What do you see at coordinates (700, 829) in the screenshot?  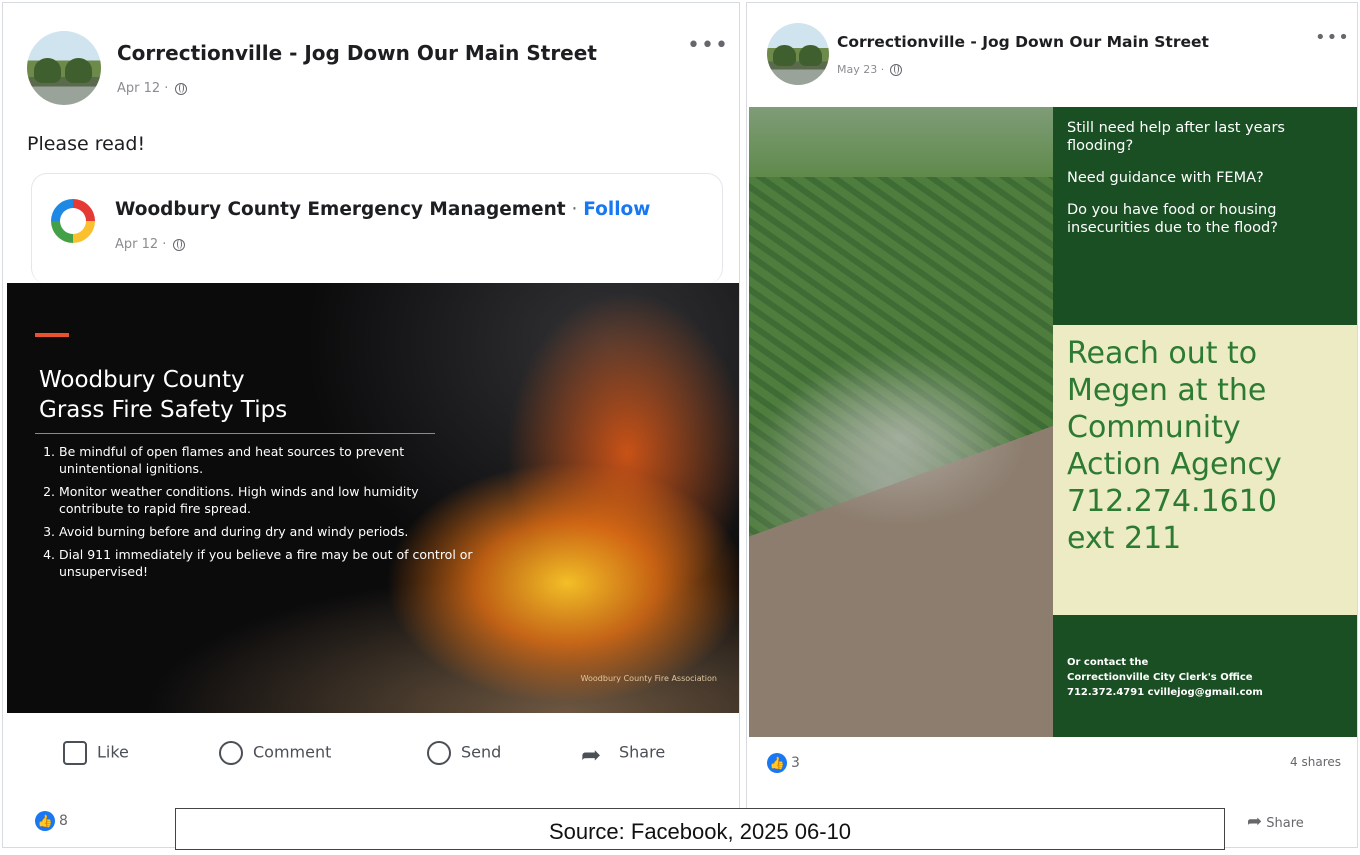 I see `source-caption: Source: Facebook, 2025 06-10` at bounding box center [700, 829].